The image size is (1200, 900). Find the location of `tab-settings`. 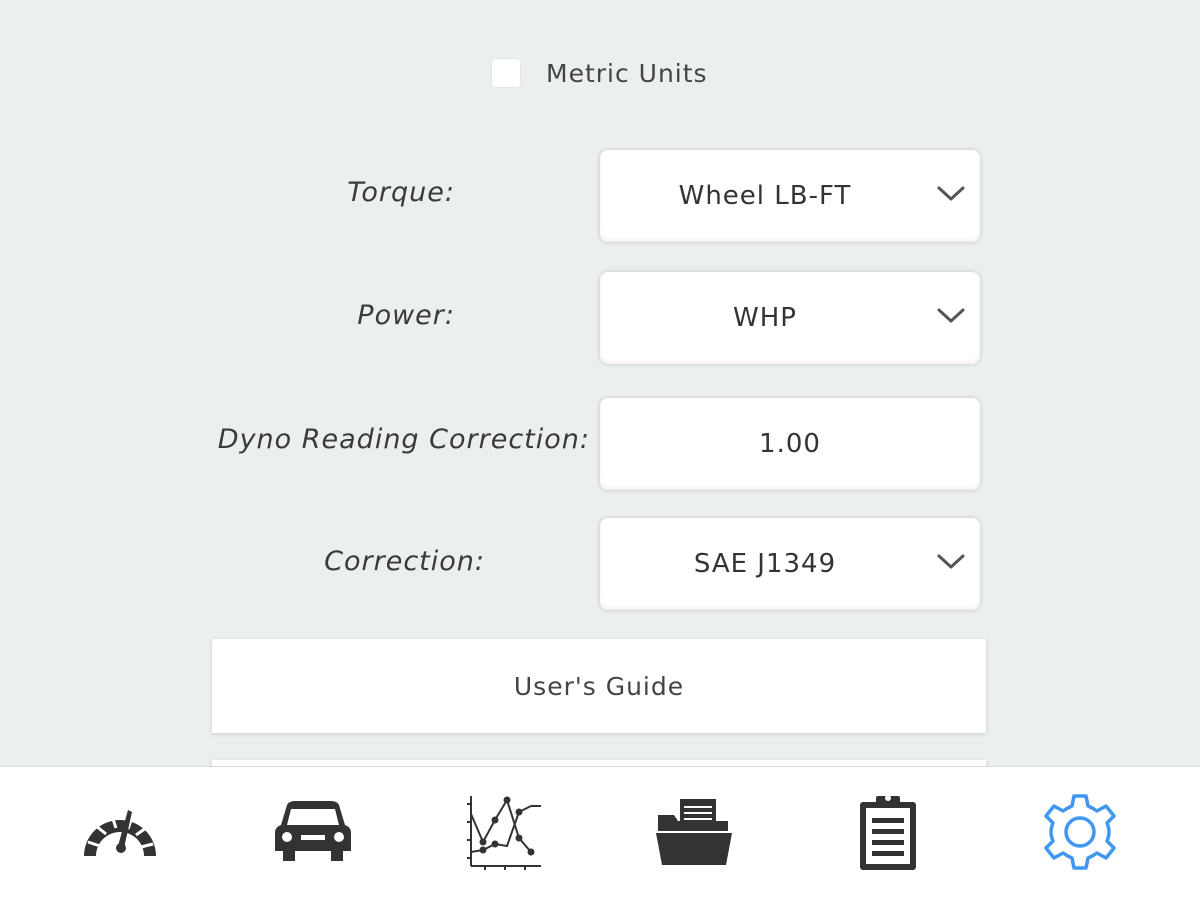

tab-settings is located at coordinates (1080, 832).